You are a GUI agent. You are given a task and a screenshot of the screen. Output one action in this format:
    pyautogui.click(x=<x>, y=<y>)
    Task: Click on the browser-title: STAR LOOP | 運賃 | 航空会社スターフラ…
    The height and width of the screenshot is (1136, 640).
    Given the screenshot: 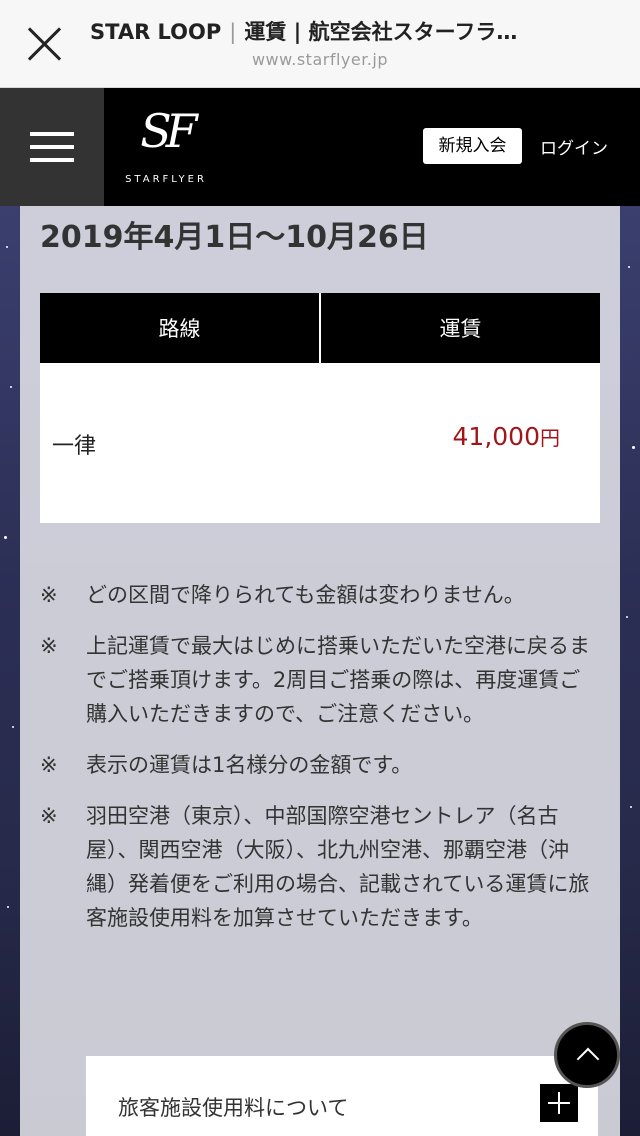 What is the action you would take?
    pyautogui.click(x=350, y=31)
    